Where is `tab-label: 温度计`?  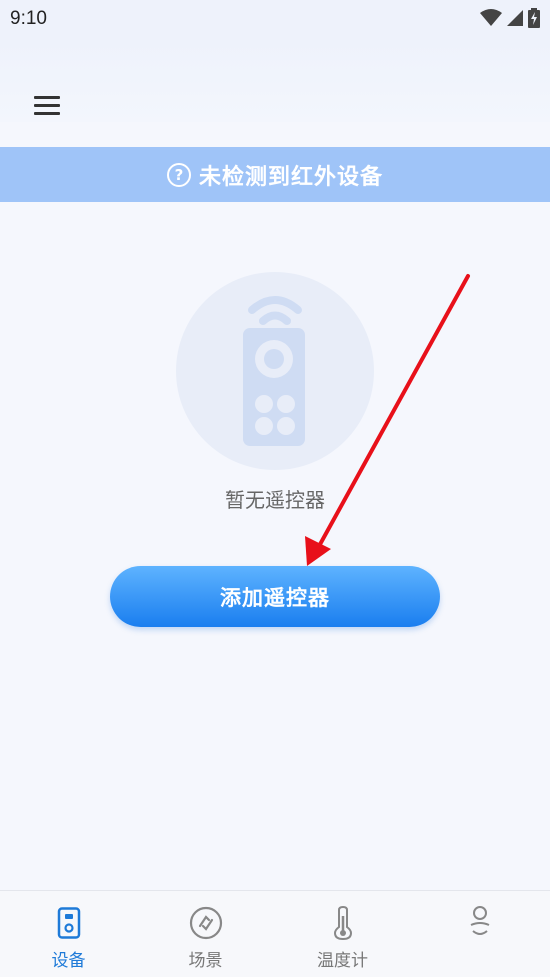
tab-label: 温度计 is located at coordinates (342, 961).